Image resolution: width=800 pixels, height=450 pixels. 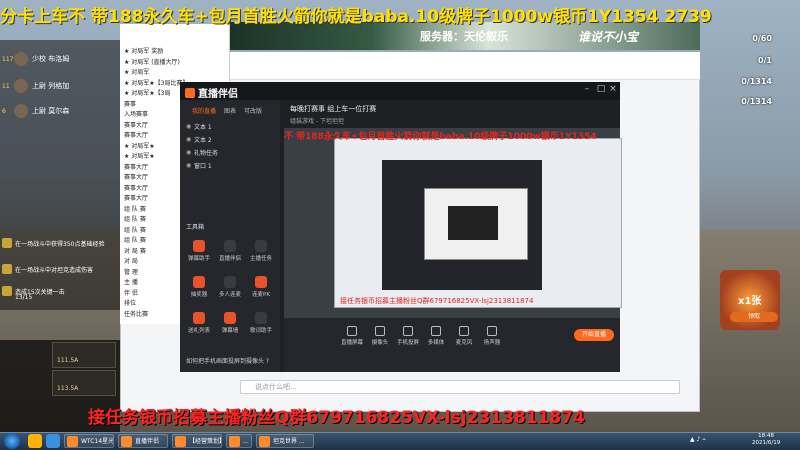 What do you see at coordinates (131, 281) in the screenshot?
I see `tree-item: 主 播` at bounding box center [131, 281].